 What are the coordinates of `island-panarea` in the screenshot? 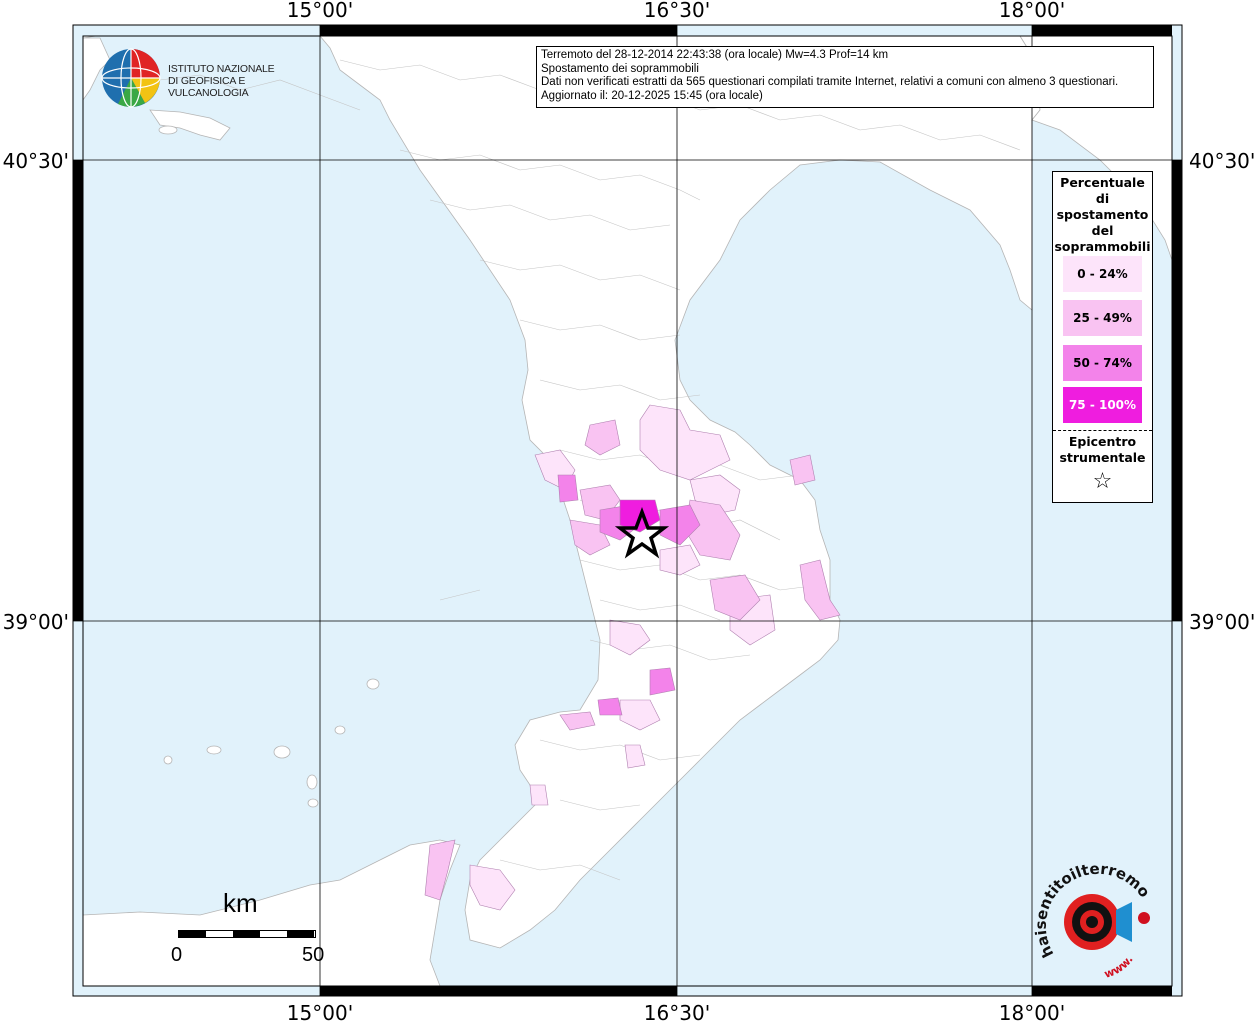 It's located at (340, 730).